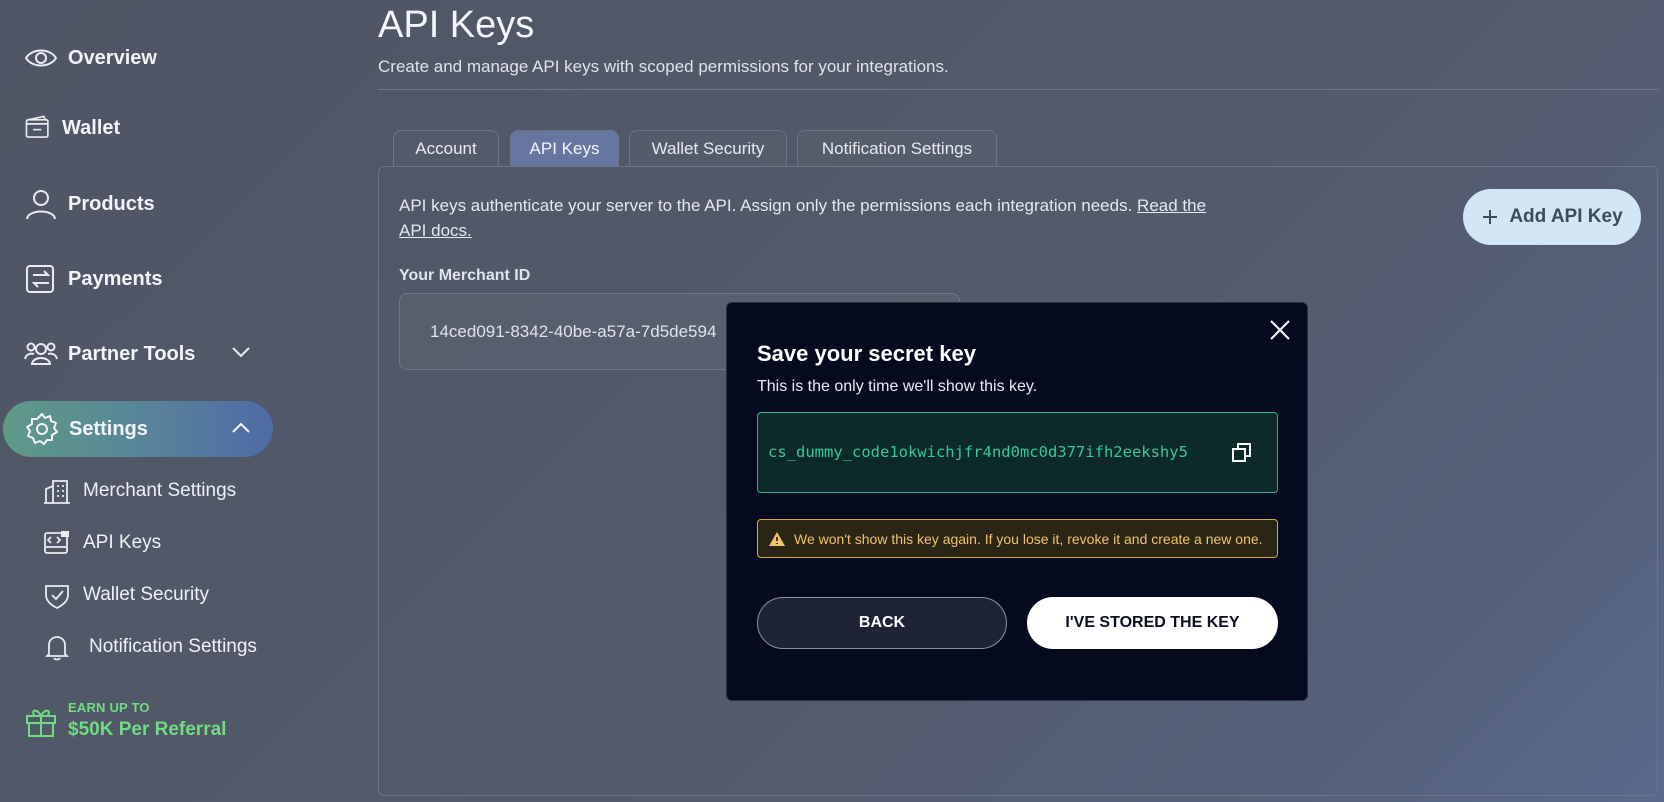  I want to click on header-divider, so click(1018, 89).